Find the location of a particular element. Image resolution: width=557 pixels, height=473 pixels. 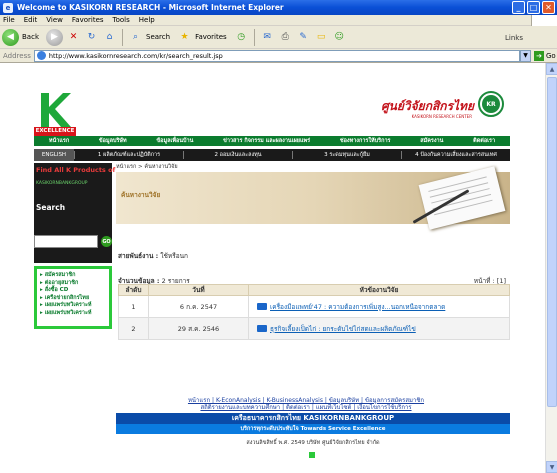

col-number: ลำดับ is located at coordinates (133, 290).